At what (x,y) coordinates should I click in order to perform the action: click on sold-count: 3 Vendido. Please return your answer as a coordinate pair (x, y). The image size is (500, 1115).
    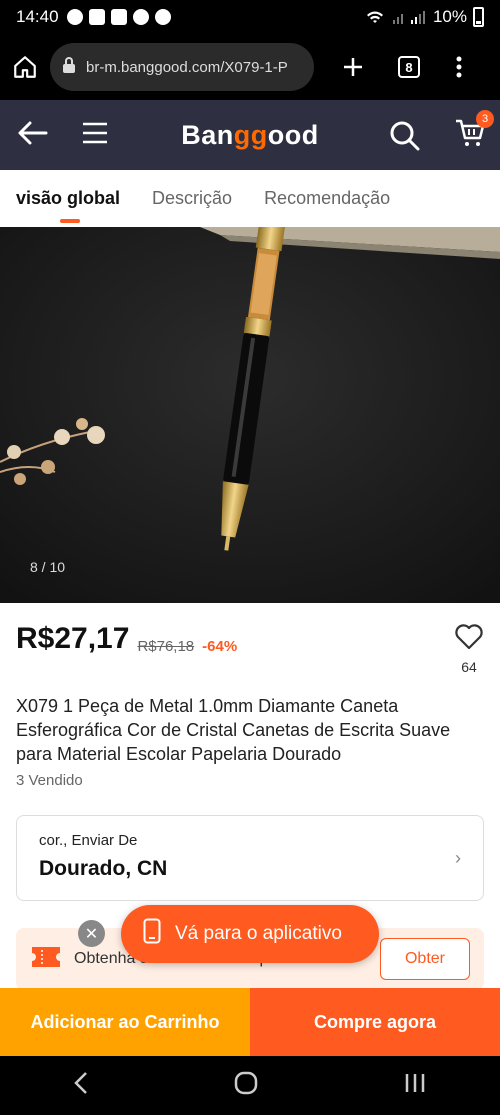
    Looking at the image, I should click on (49, 780).